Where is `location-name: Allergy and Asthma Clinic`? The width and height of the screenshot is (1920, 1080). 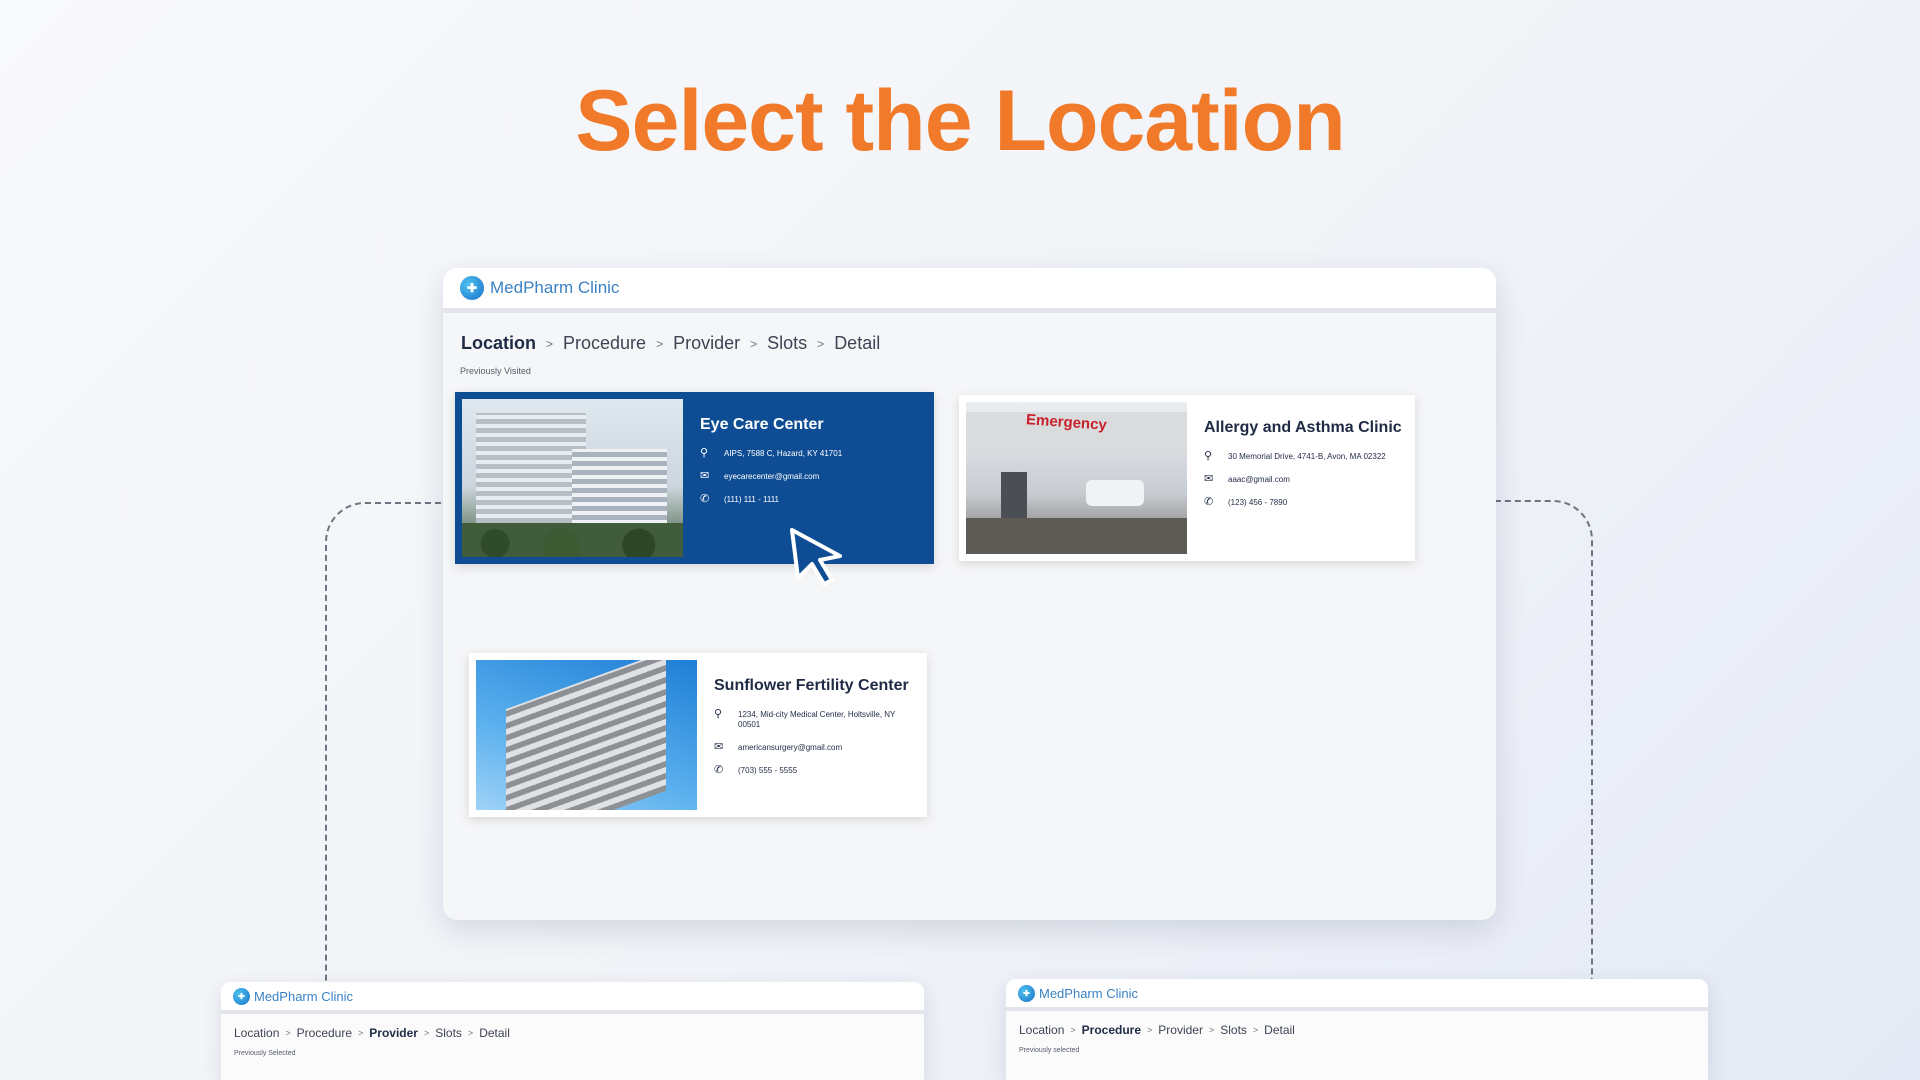 location-name: Allergy and Asthma Clinic is located at coordinates (1303, 427).